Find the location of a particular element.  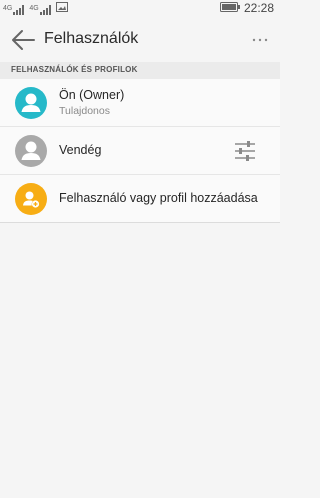

app-bar: Felhasználók is located at coordinates (140, 40).